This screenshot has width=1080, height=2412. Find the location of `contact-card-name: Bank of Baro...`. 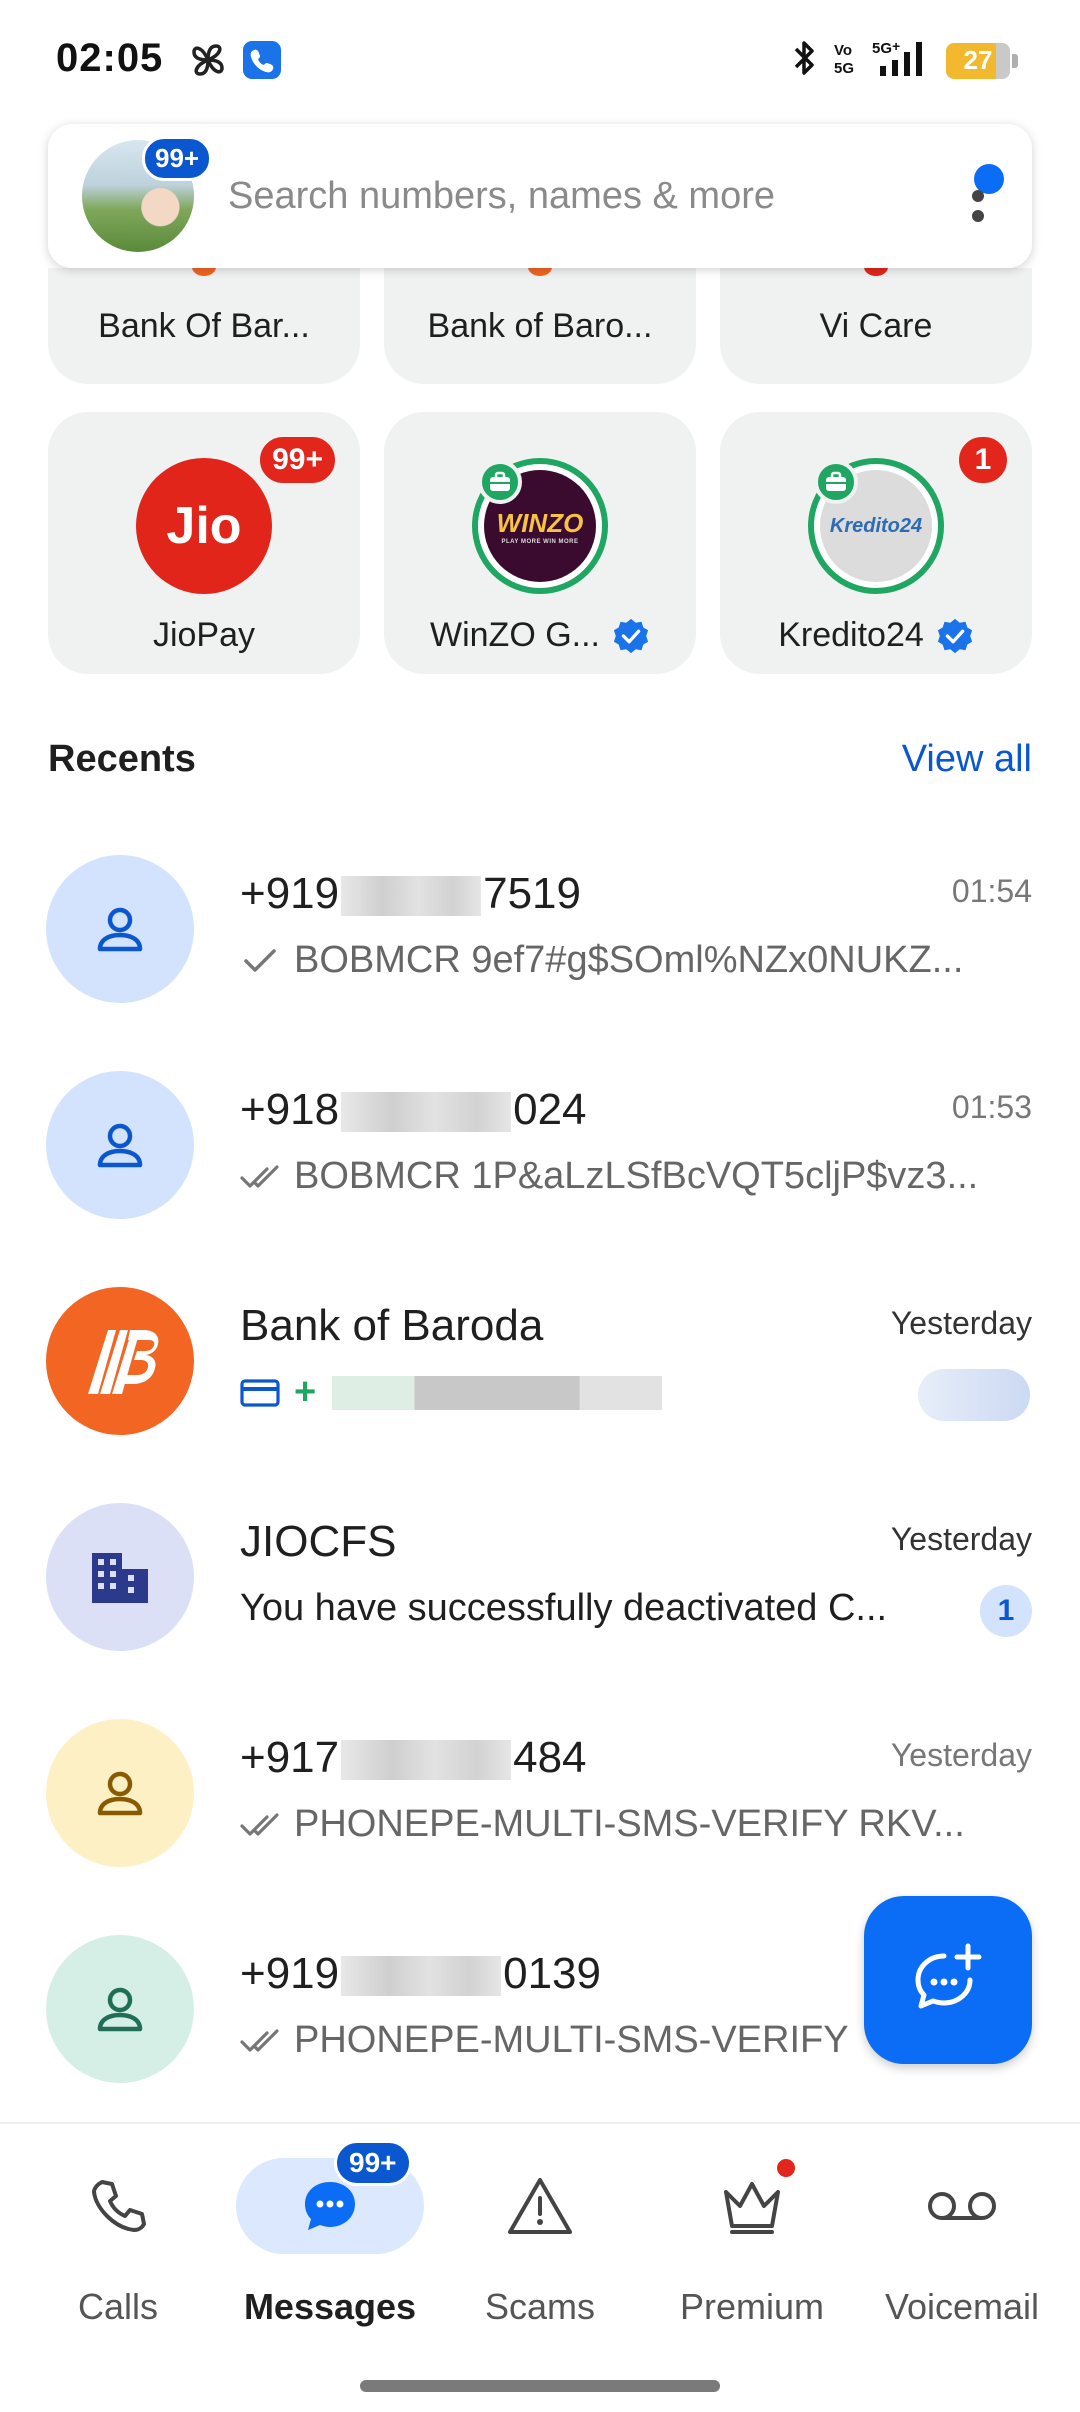

contact-card-name: Bank of Baro... is located at coordinates (540, 325).